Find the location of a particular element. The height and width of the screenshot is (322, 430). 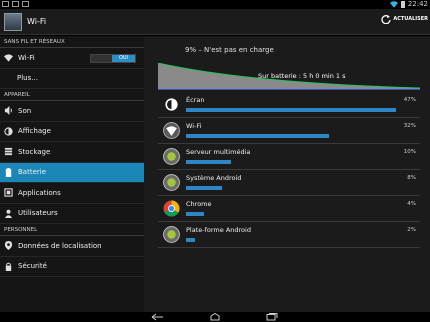

lock-icon is located at coordinates (8, 266).